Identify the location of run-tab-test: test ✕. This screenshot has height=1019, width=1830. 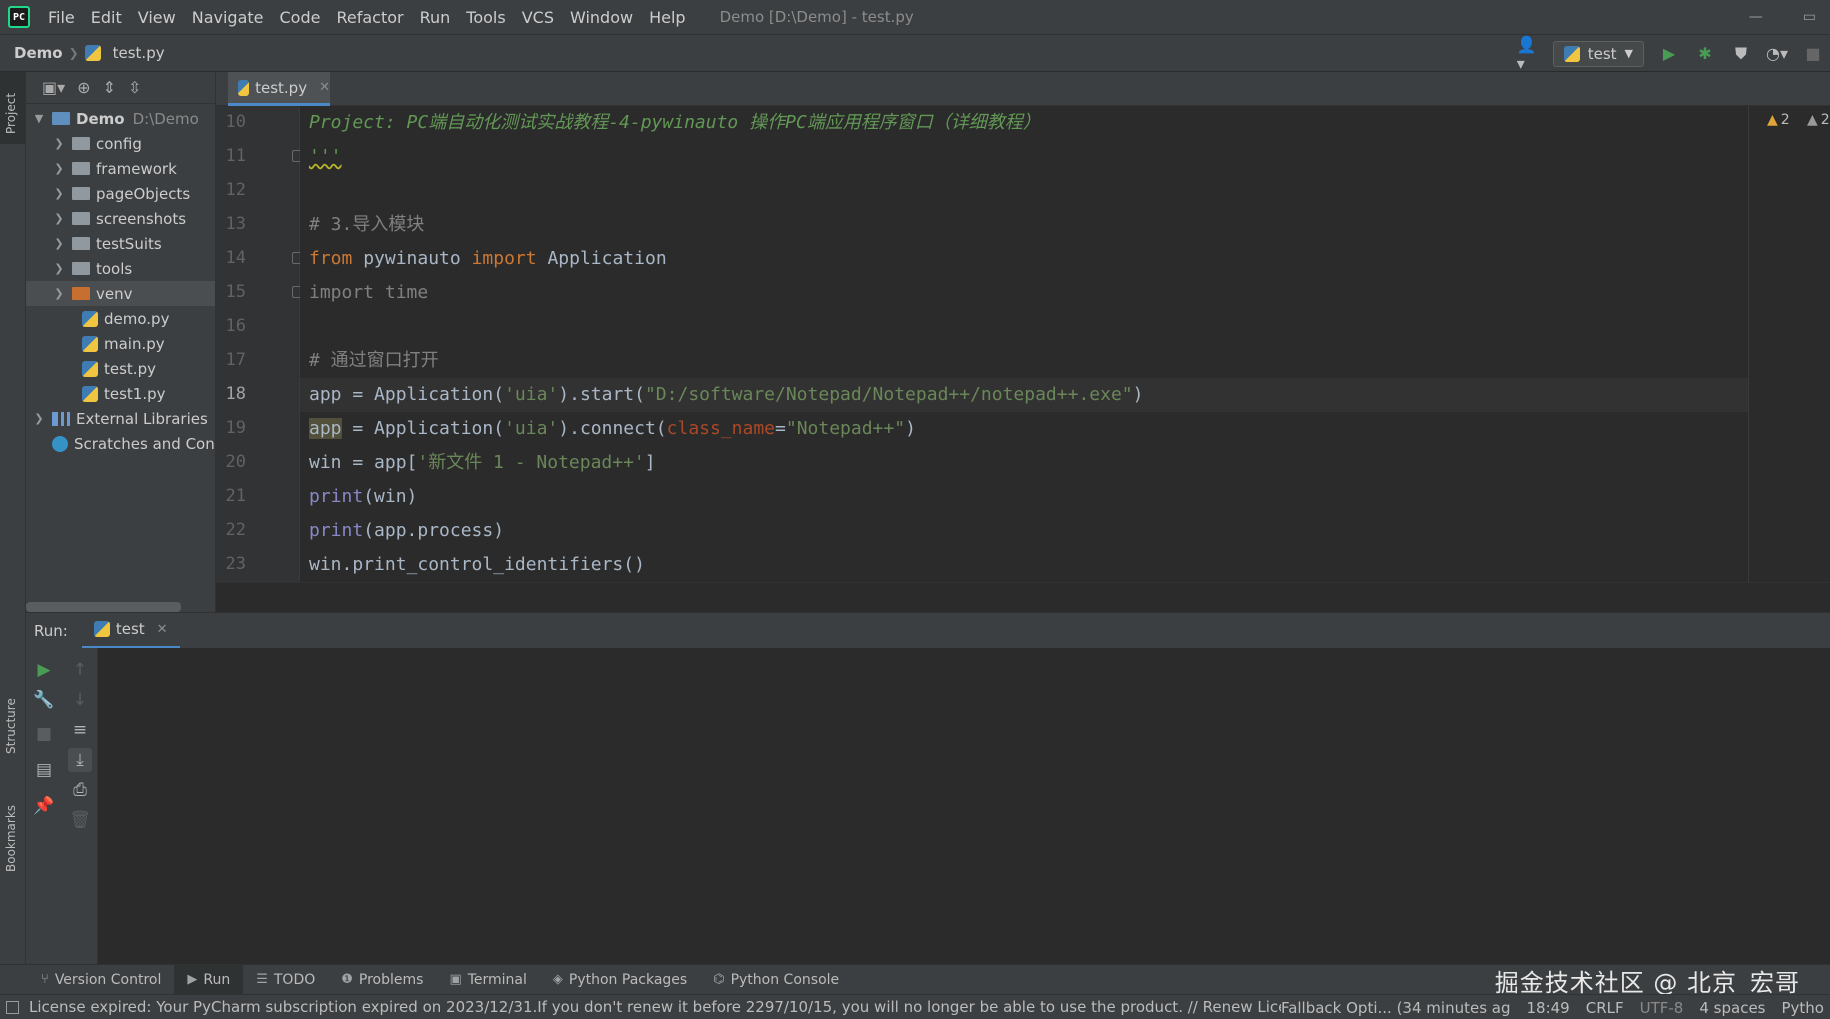
(130, 631).